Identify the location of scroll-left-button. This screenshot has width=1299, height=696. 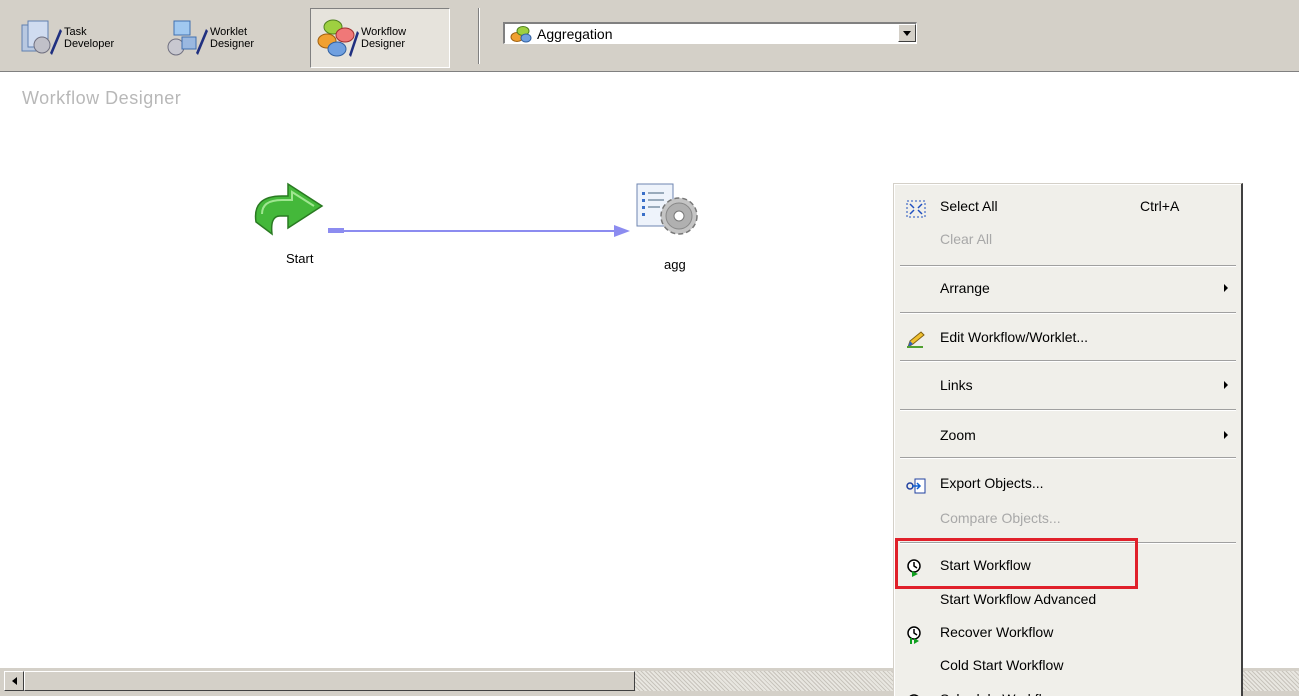
(14, 681).